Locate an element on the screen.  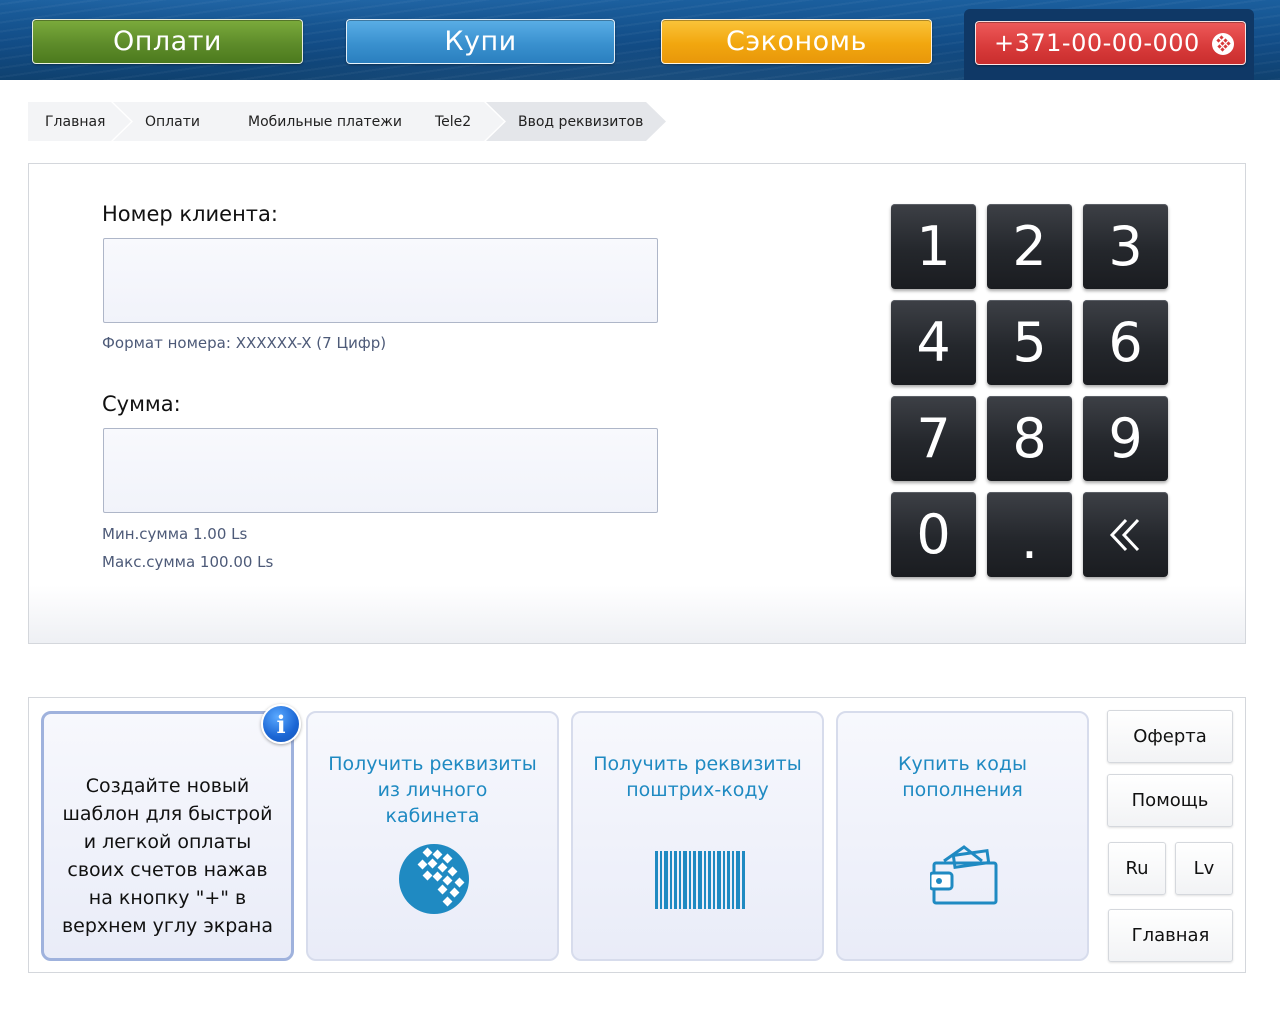
min-sum-hint: Мин.сумма 1.00 Ls is located at coordinates (175, 534).